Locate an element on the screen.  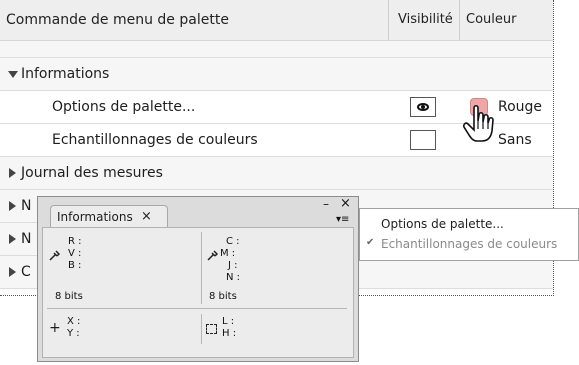
eye-icon is located at coordinates (423, 107).